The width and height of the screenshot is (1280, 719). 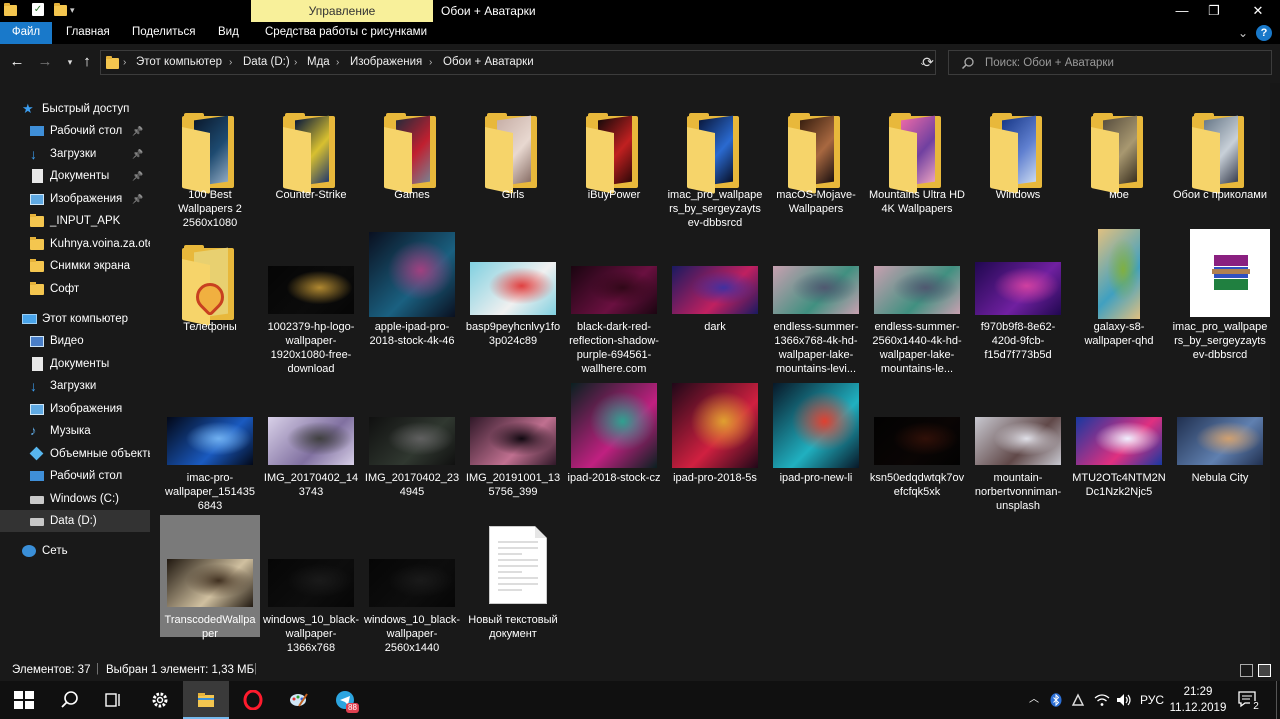 What do you see at coordinates (75, 386) in the screenshot?
I see `sidebar-item: ↓ Загрузки` at bounding box center [75, 386].